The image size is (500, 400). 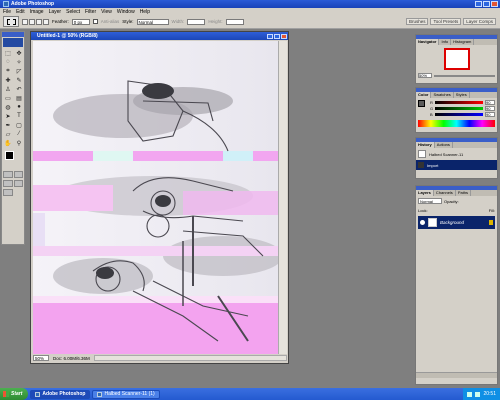 What do you see at coordinates (445, 193) in the screenshot?
I see `tab-channels: Channels` at bounding box center [445, 193].